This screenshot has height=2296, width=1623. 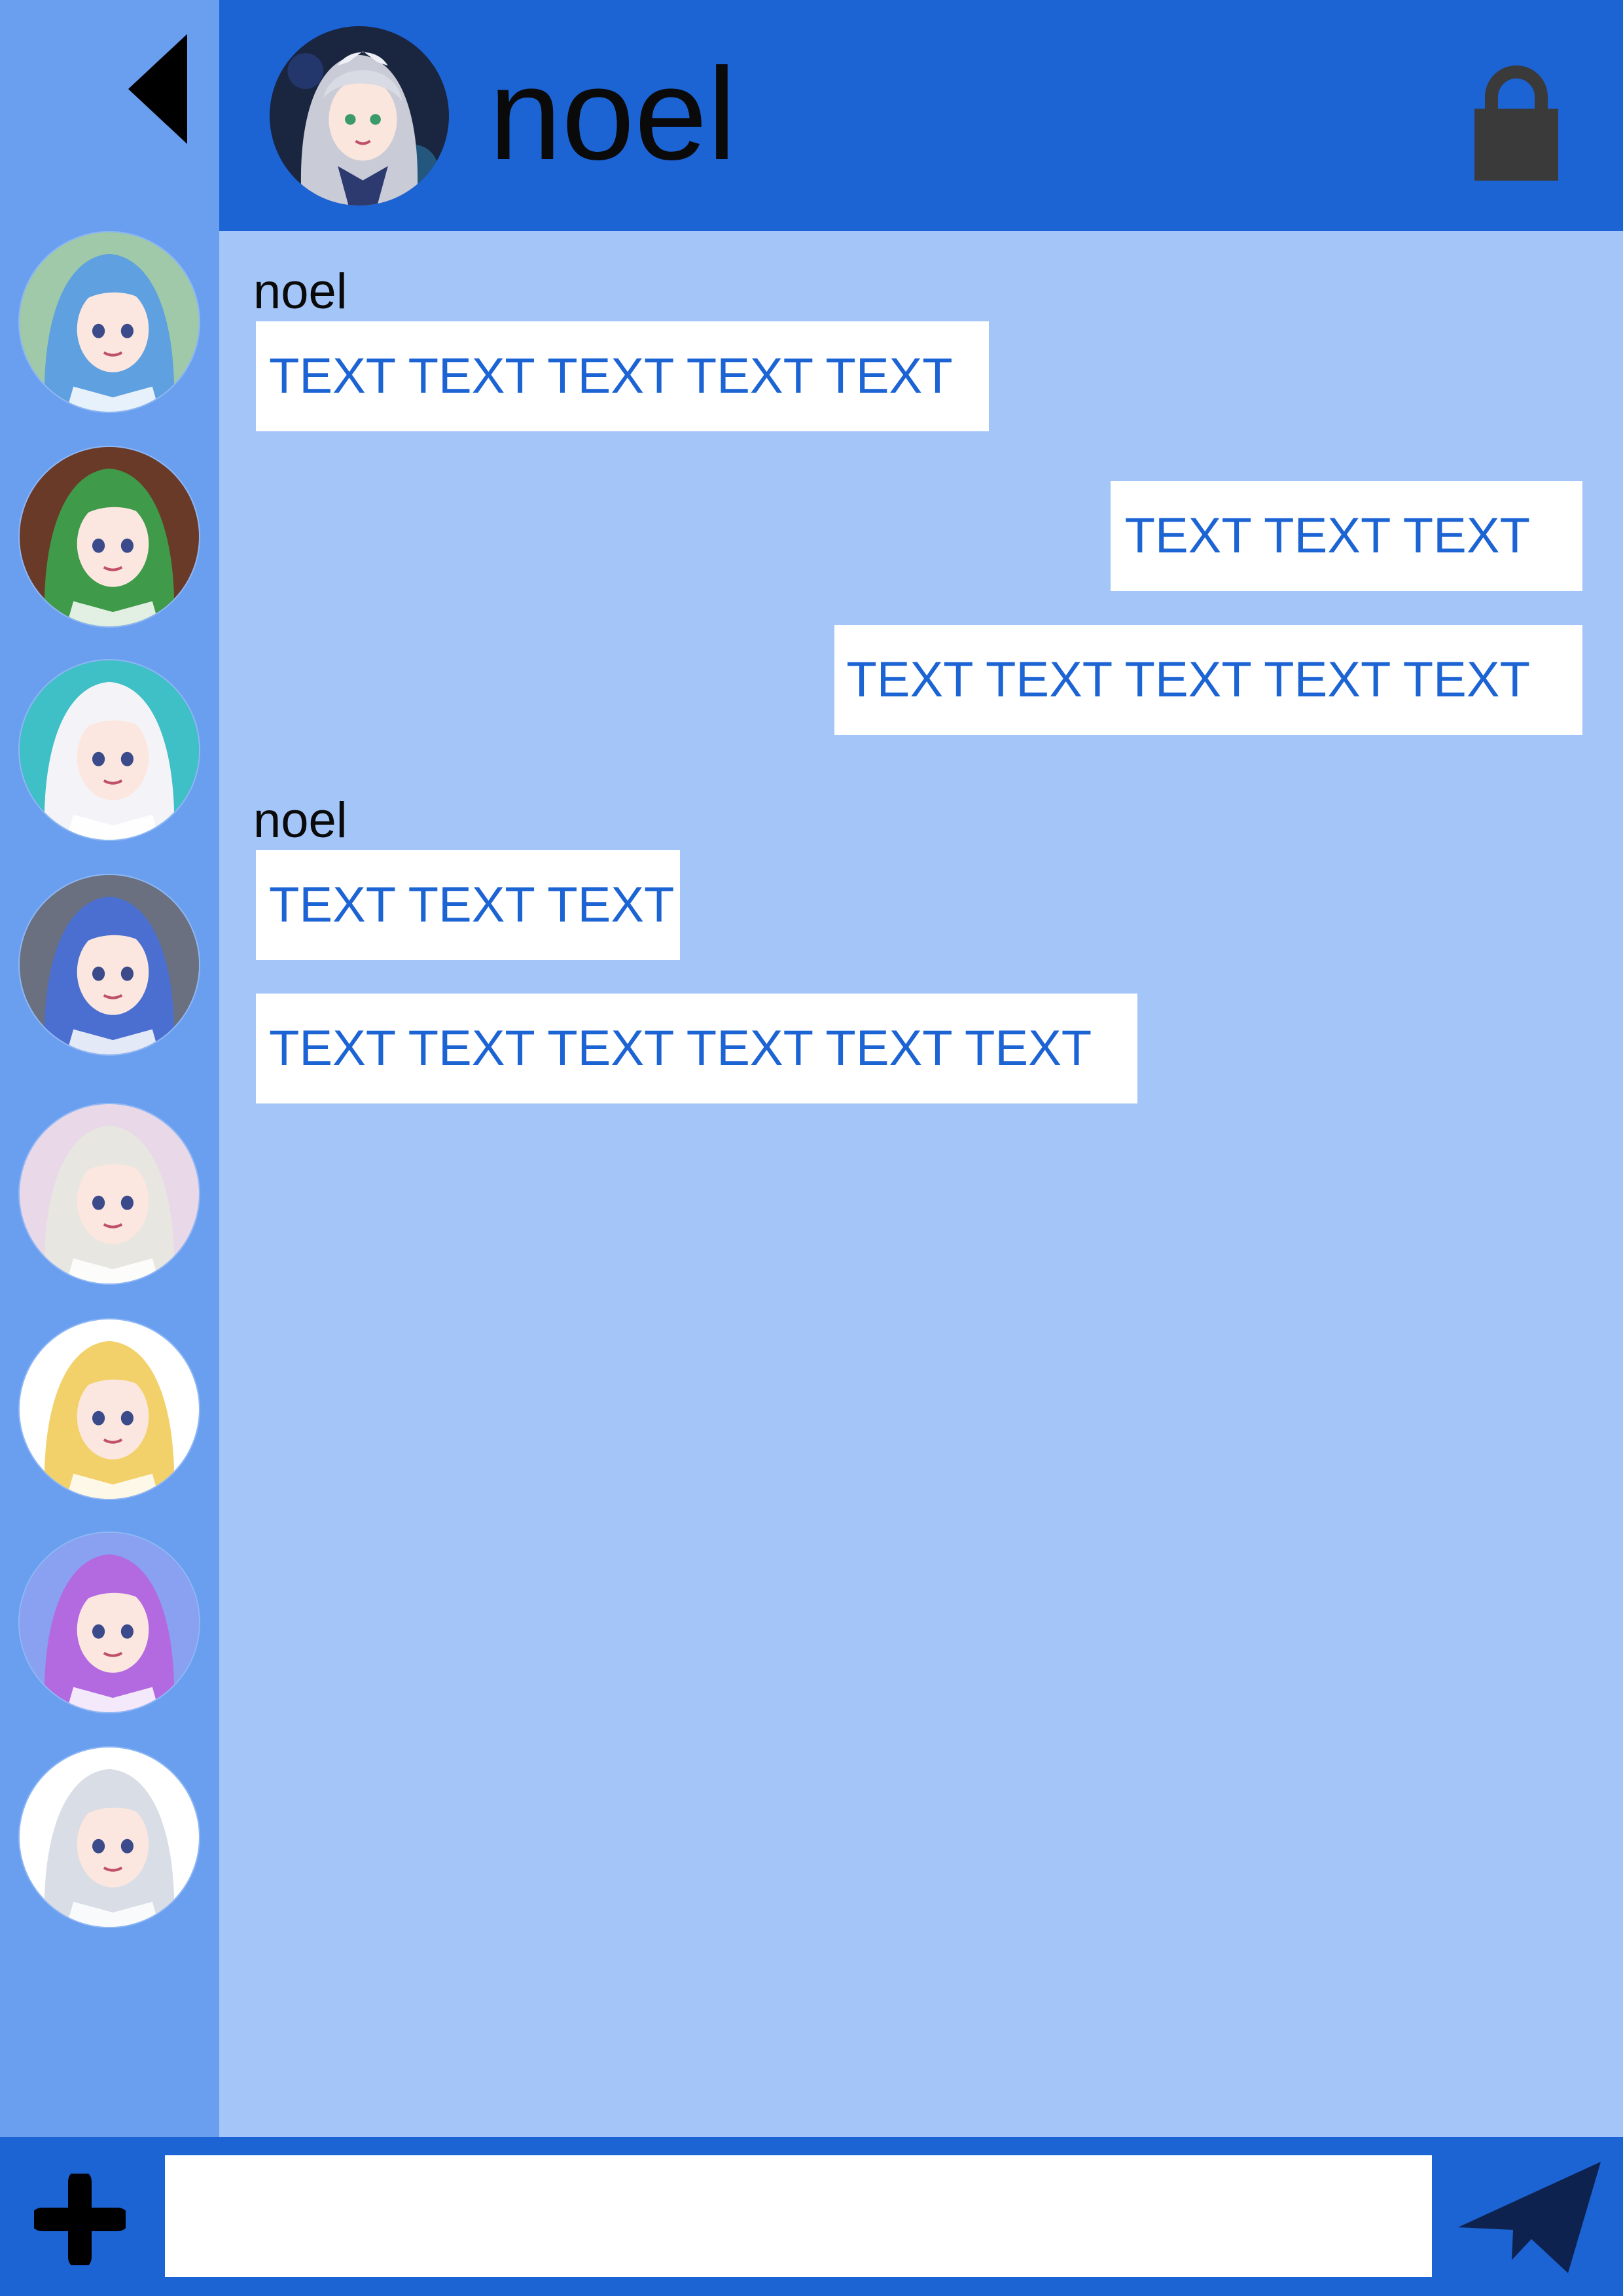 What do you see at coordinates (613, 114) in the screenshot?
I see `chat-title: noel` at bounding box center [613, 114].